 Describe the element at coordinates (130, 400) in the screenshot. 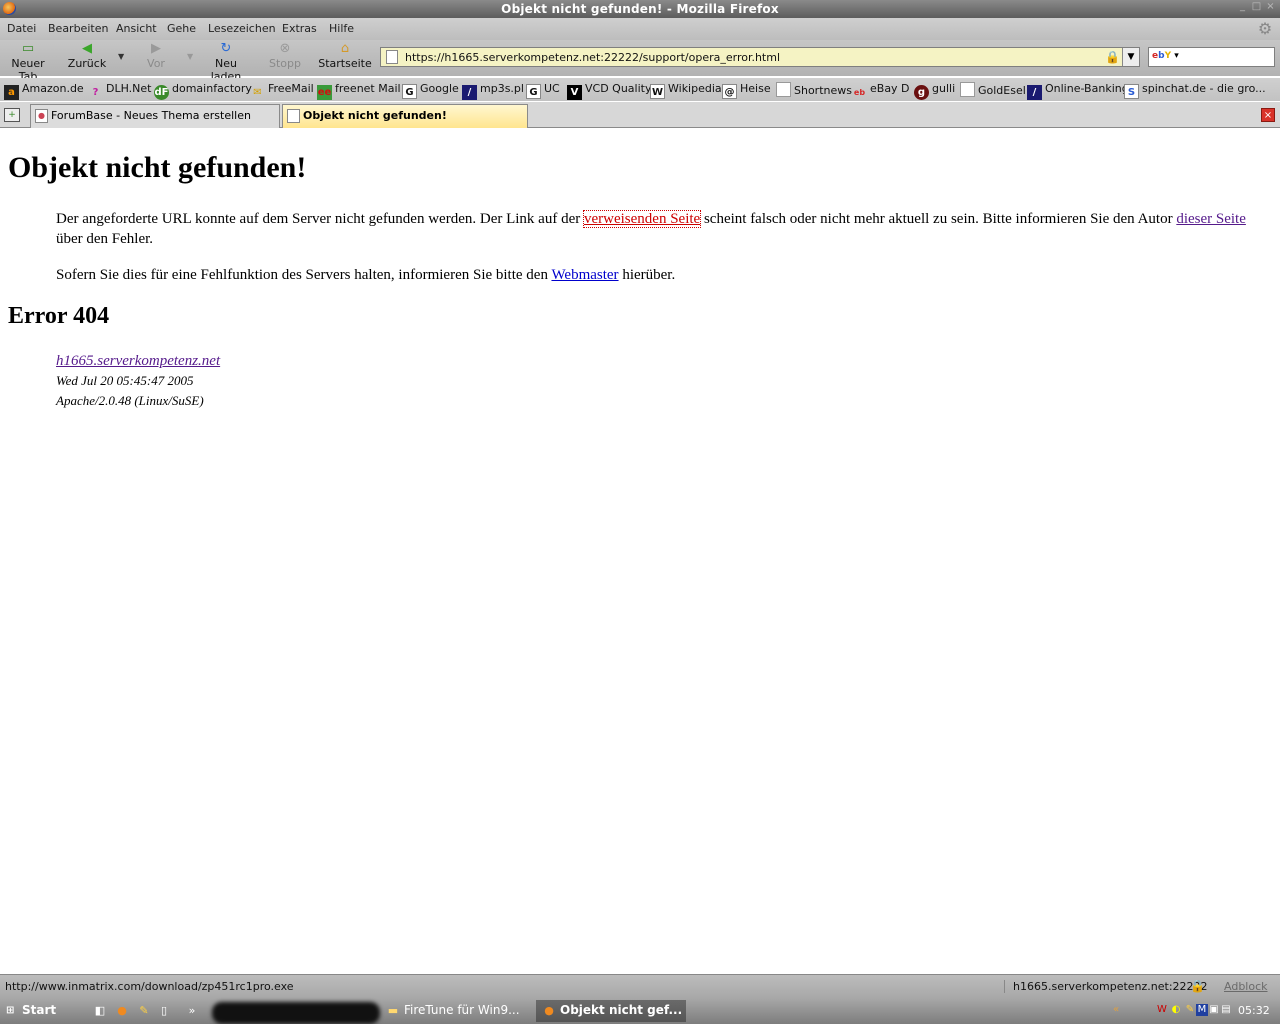

I see `server-software: Apache/2.0.48 (Linux/SuSE)` at that location.